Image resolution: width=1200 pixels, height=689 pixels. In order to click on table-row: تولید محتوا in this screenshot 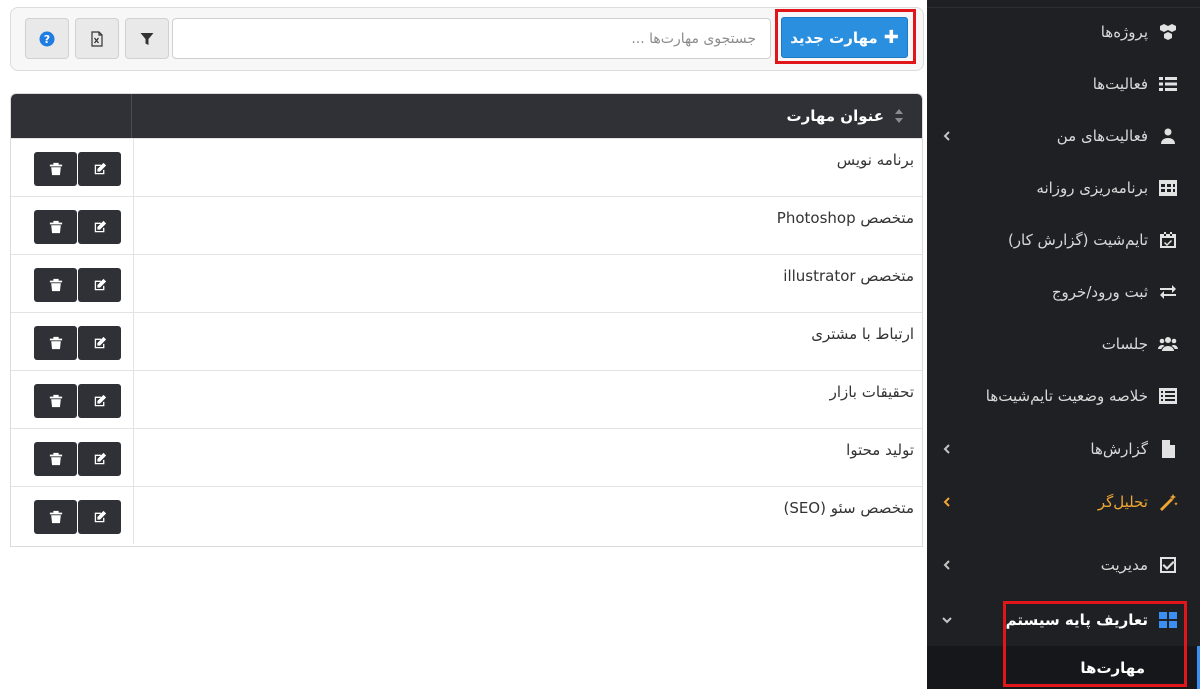, I will do `click(466, 457)`.